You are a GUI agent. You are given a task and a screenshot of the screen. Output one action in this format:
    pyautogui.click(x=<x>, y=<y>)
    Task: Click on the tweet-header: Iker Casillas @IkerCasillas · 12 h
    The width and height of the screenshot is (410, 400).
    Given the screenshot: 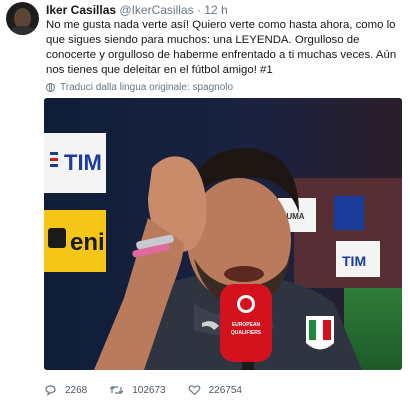 What is the action you would take?
    pyautogui.click(x=137, y=10)
    